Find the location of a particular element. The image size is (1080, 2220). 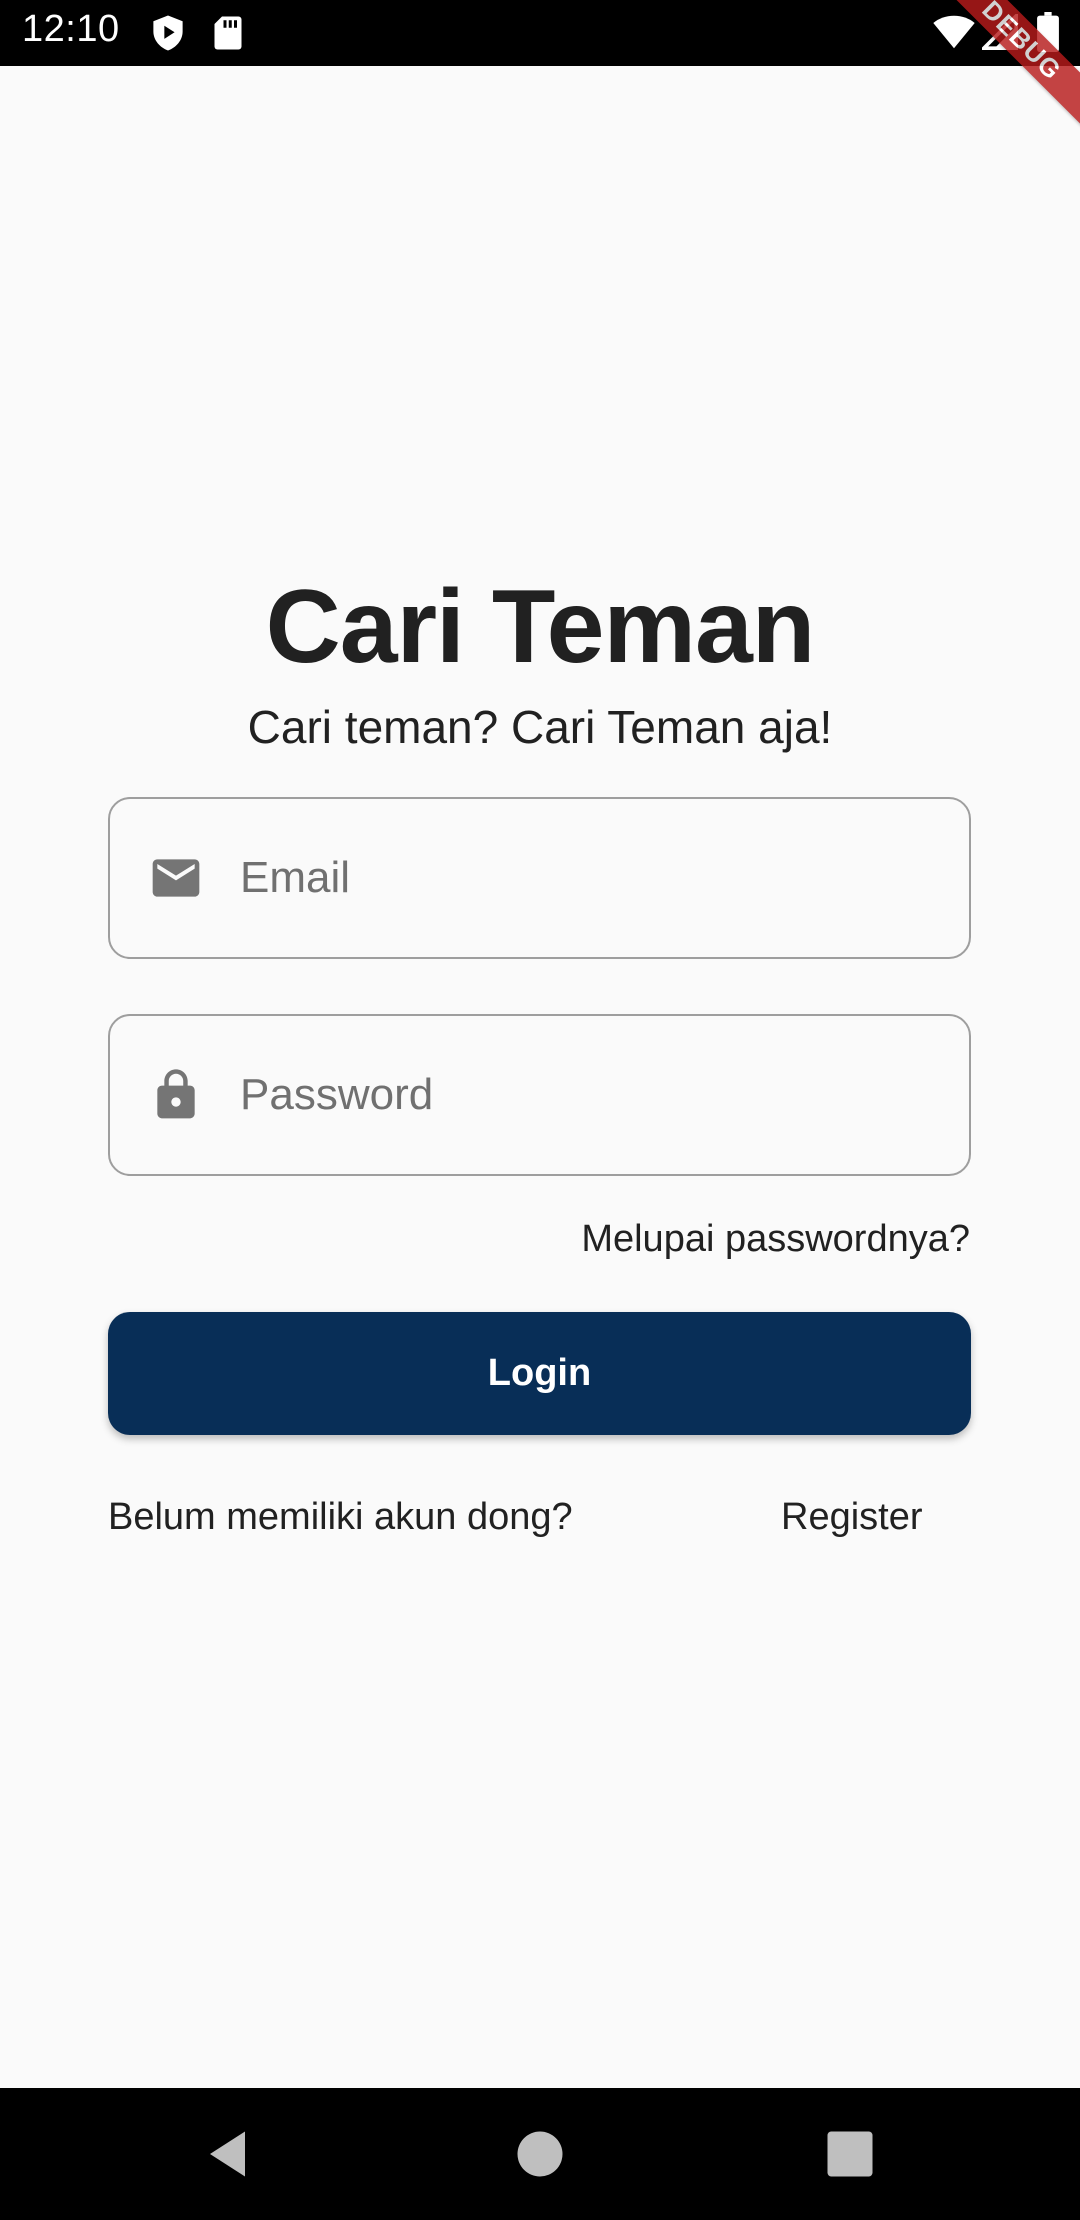

home-icon is located at coordinates (540, 2154).